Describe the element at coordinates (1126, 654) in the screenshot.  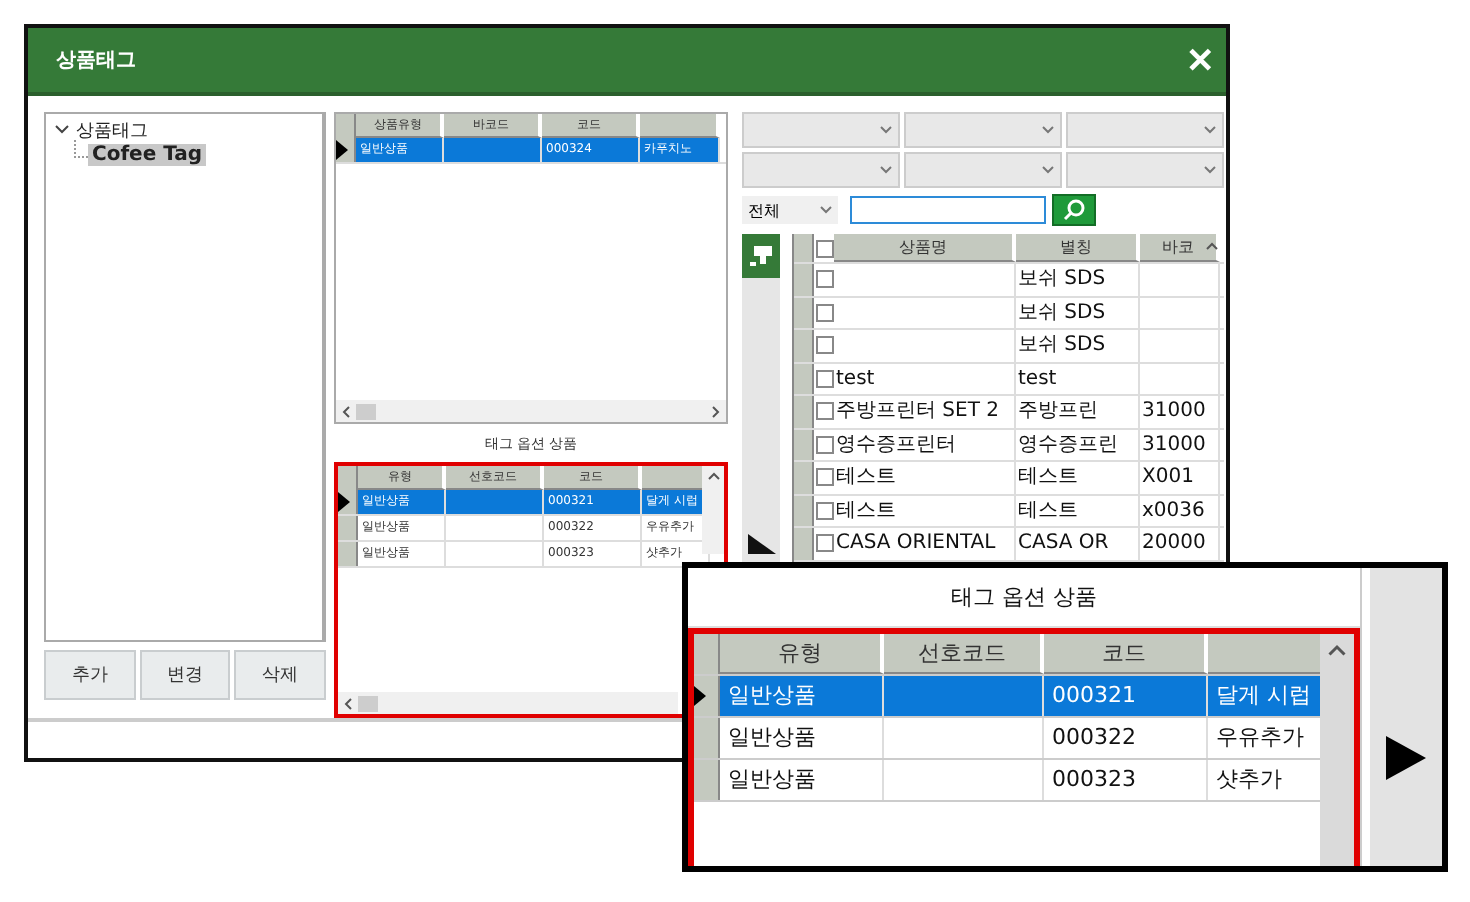
I see `column-header: 코드` at that location.